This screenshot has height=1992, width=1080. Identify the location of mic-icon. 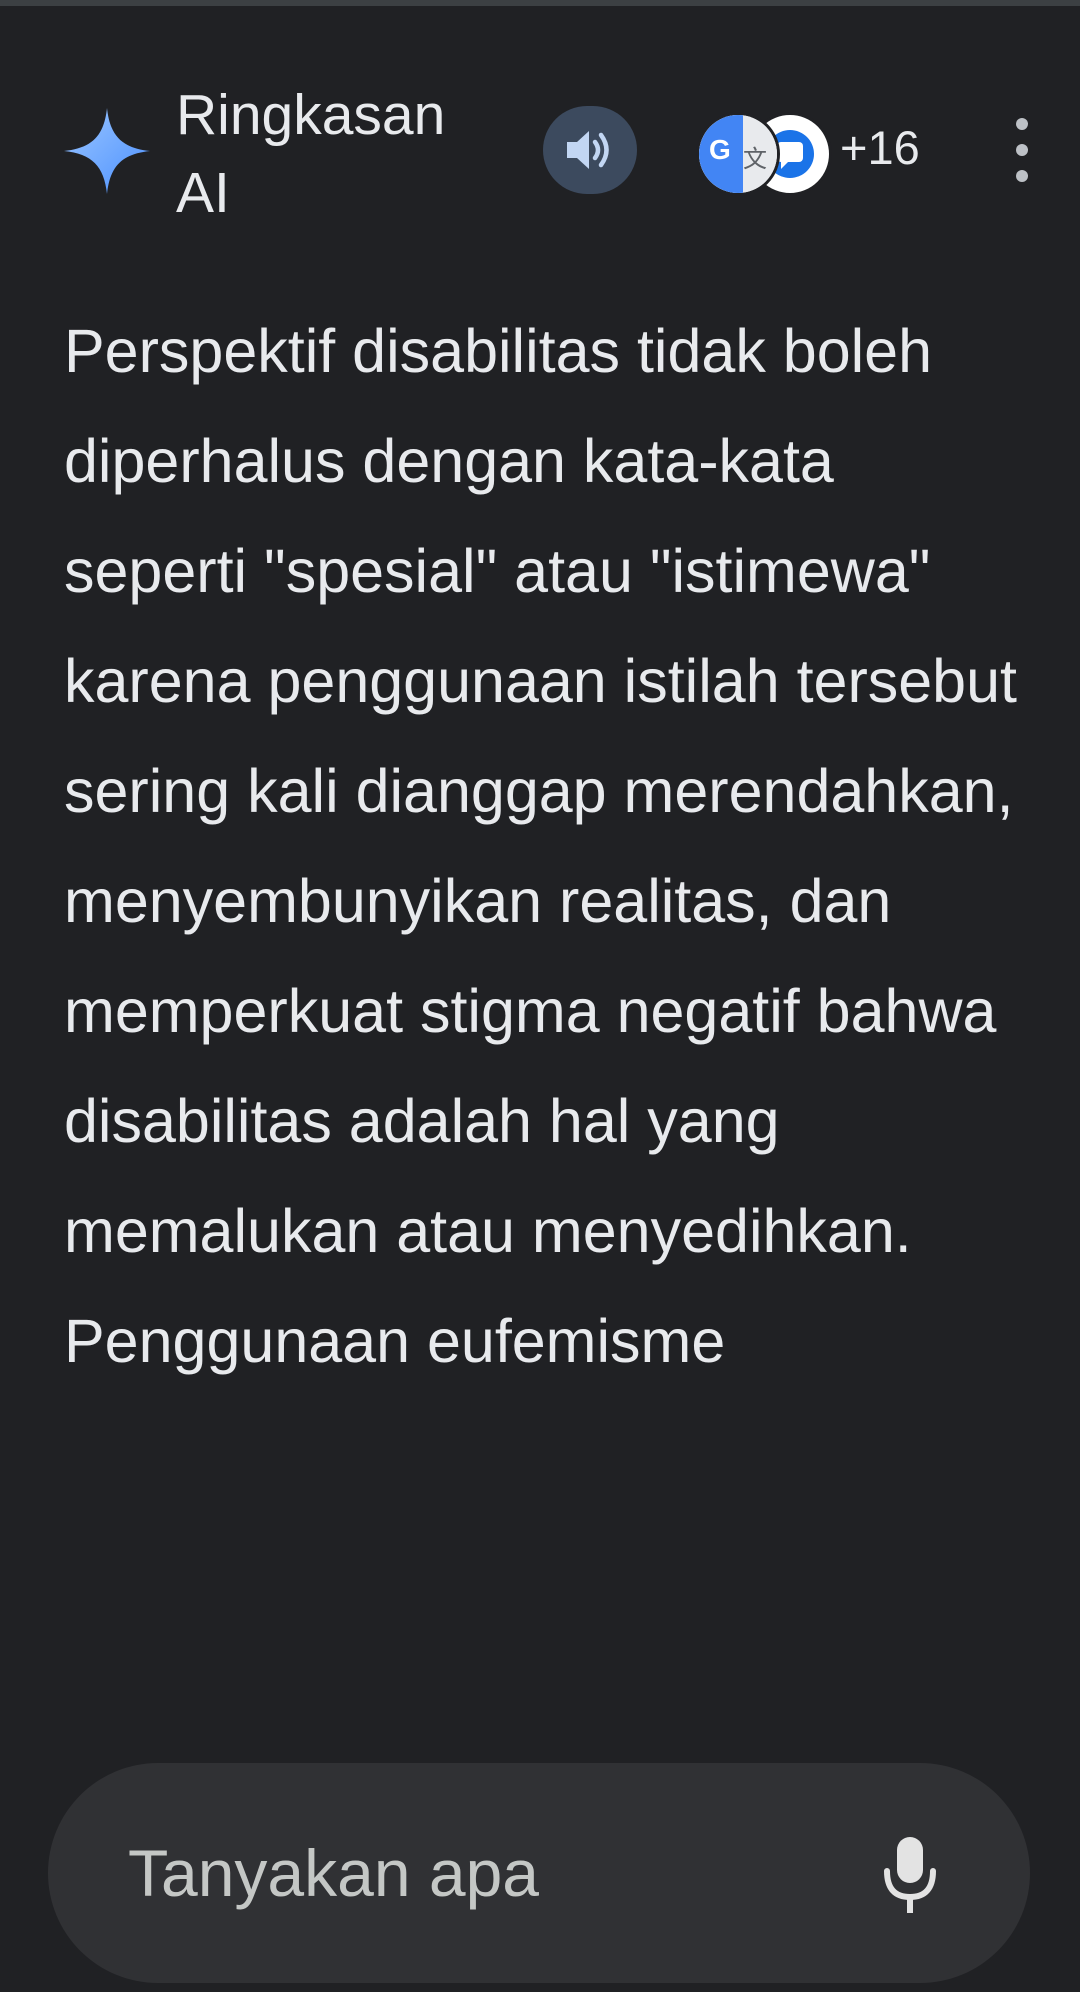
(910, 1876).